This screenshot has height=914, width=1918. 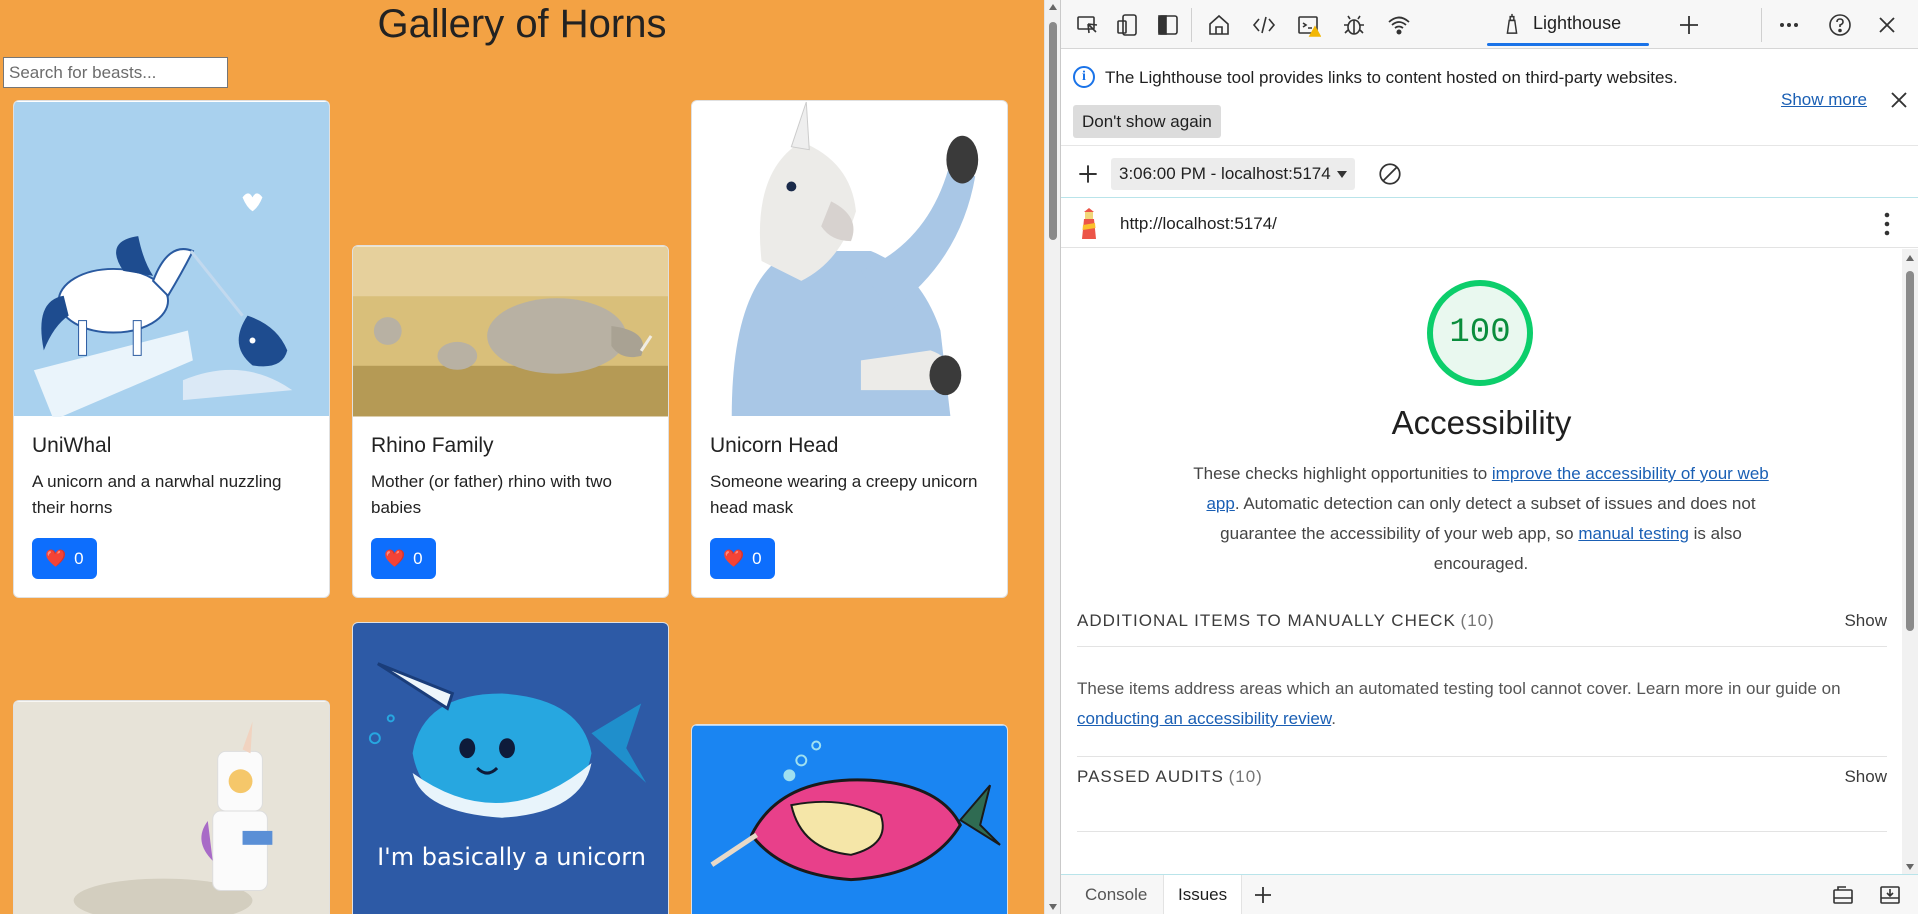 What do you see at coordinates (1088, 174) in the screenshot?
I see `new-report-icon` at bounding box center [1088, 174].